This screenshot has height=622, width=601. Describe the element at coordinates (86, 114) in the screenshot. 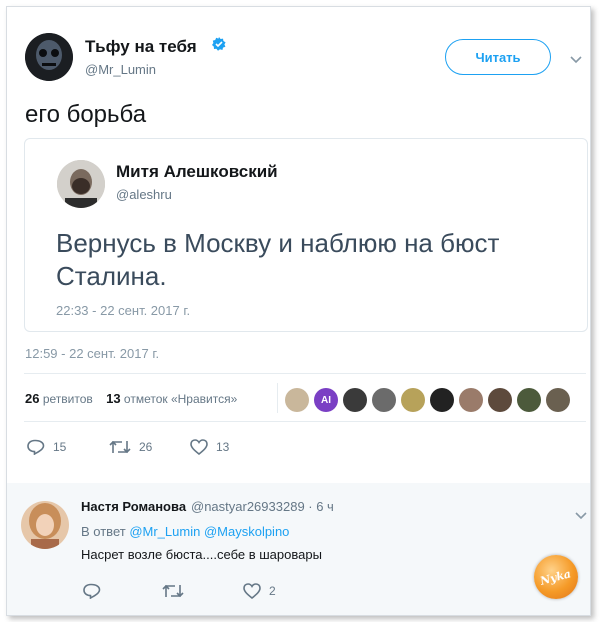

I see `tweet-text: его борьба` at that location.